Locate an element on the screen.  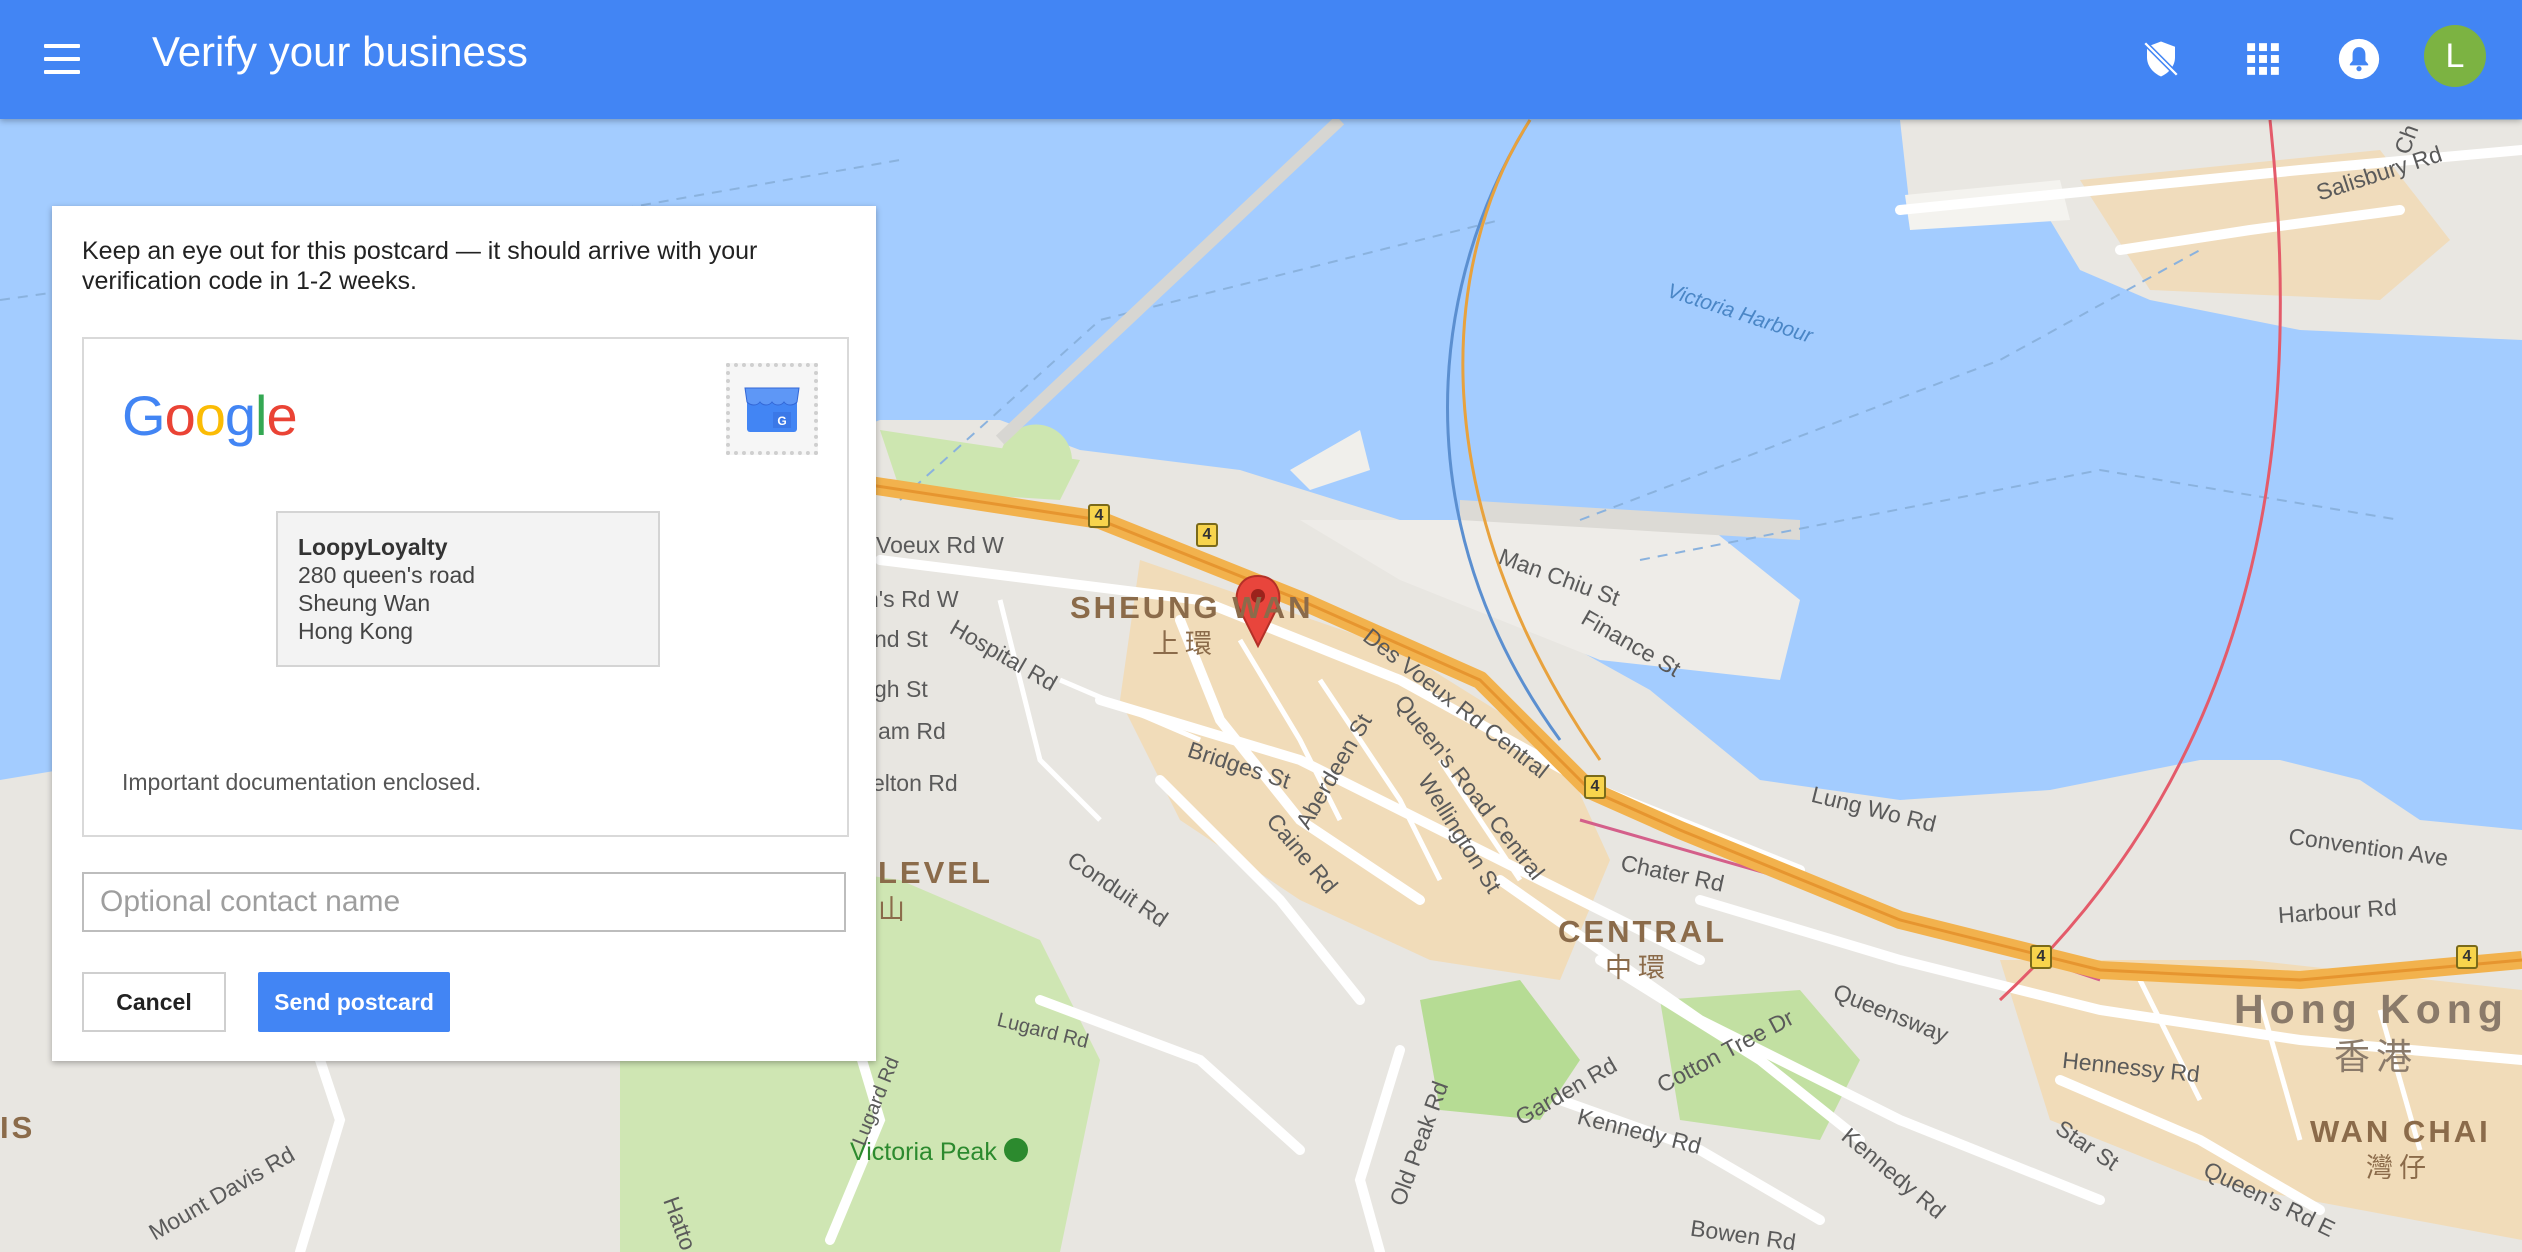
park-icon is located at coordinates (1016, 1150).